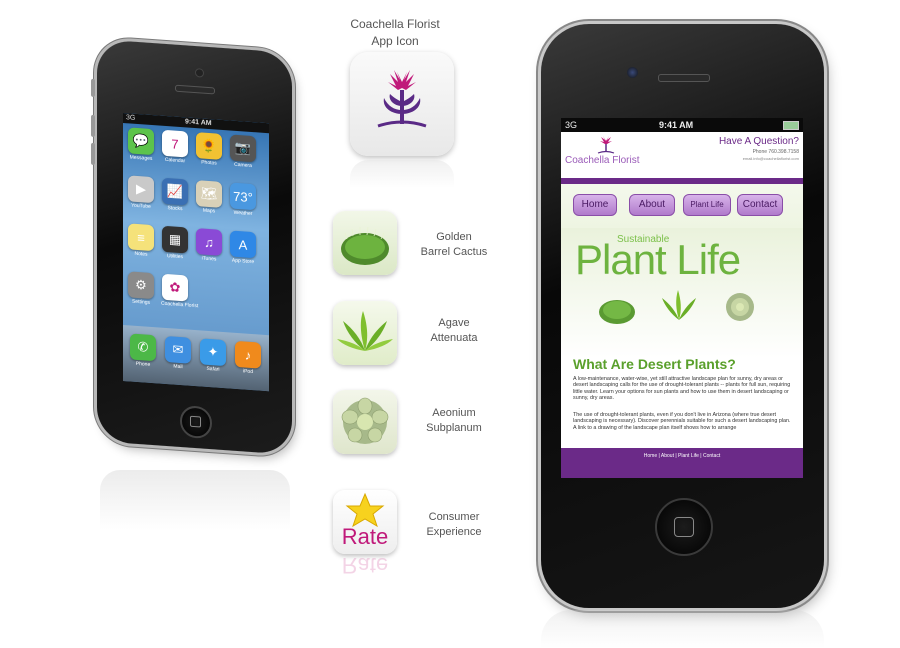 This screenshot has width=900, height=648. Describe the element at coordinates (243, 213) in the screenshot. I see `app-label: Weather` at that location.